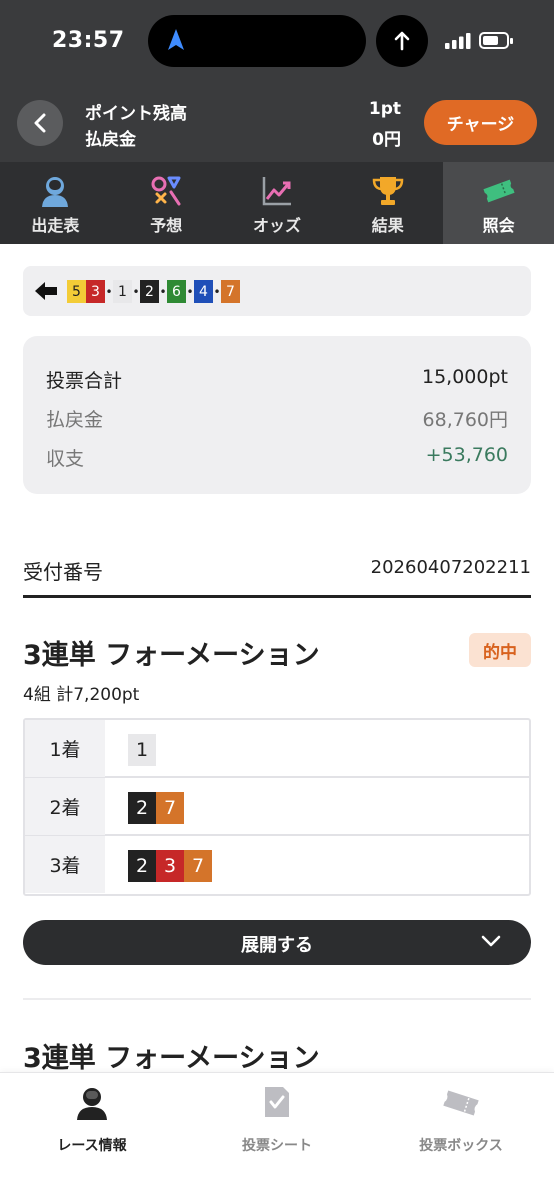  Describe the element at coordinates (257, 41) in the screenshot. I see `dynamic-island` at that location.